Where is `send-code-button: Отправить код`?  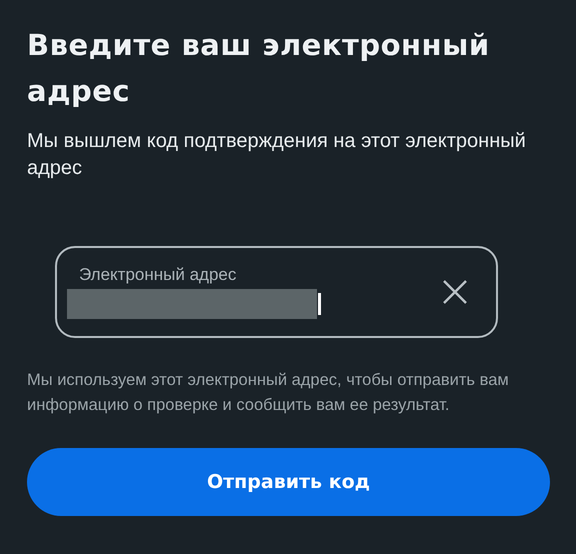 send-code-button: Отправить код is located at coordinates (288, 482).